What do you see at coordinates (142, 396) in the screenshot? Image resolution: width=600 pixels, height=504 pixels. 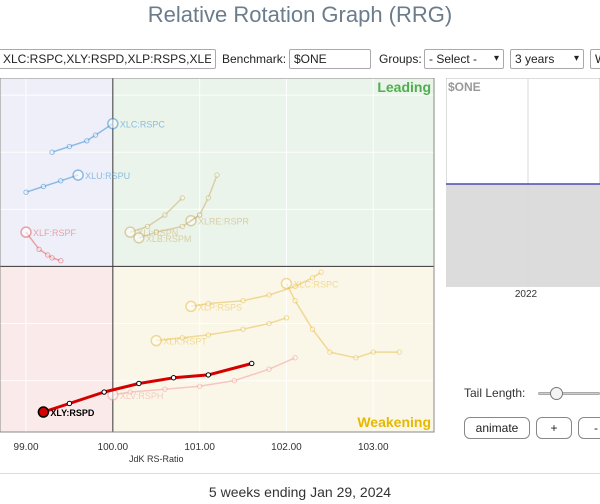 I see `series-label: XLV:RSPH` at bounding box center [142, 396].